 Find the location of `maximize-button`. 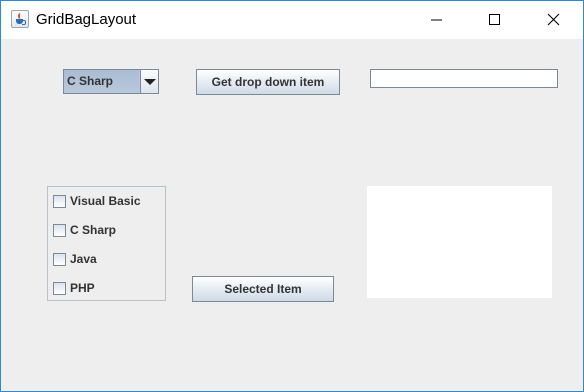

maximize-button is located at coordinates (494, 20).